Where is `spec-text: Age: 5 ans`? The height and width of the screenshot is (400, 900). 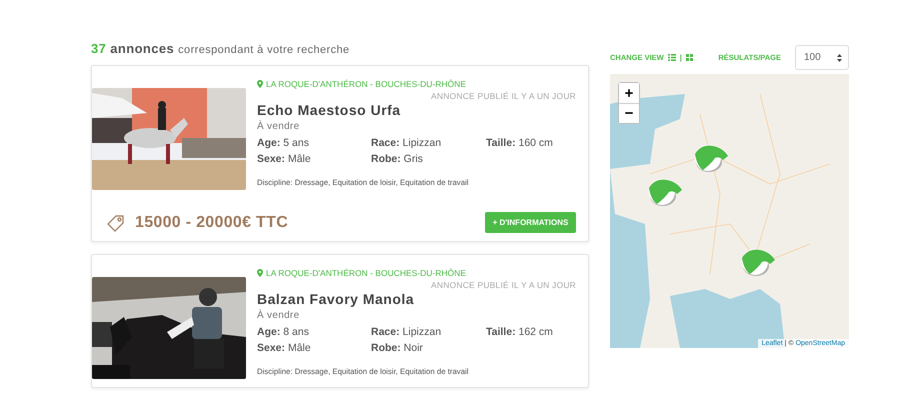 spec-text: Age: 5 ans is located at coordinates (283, 143).